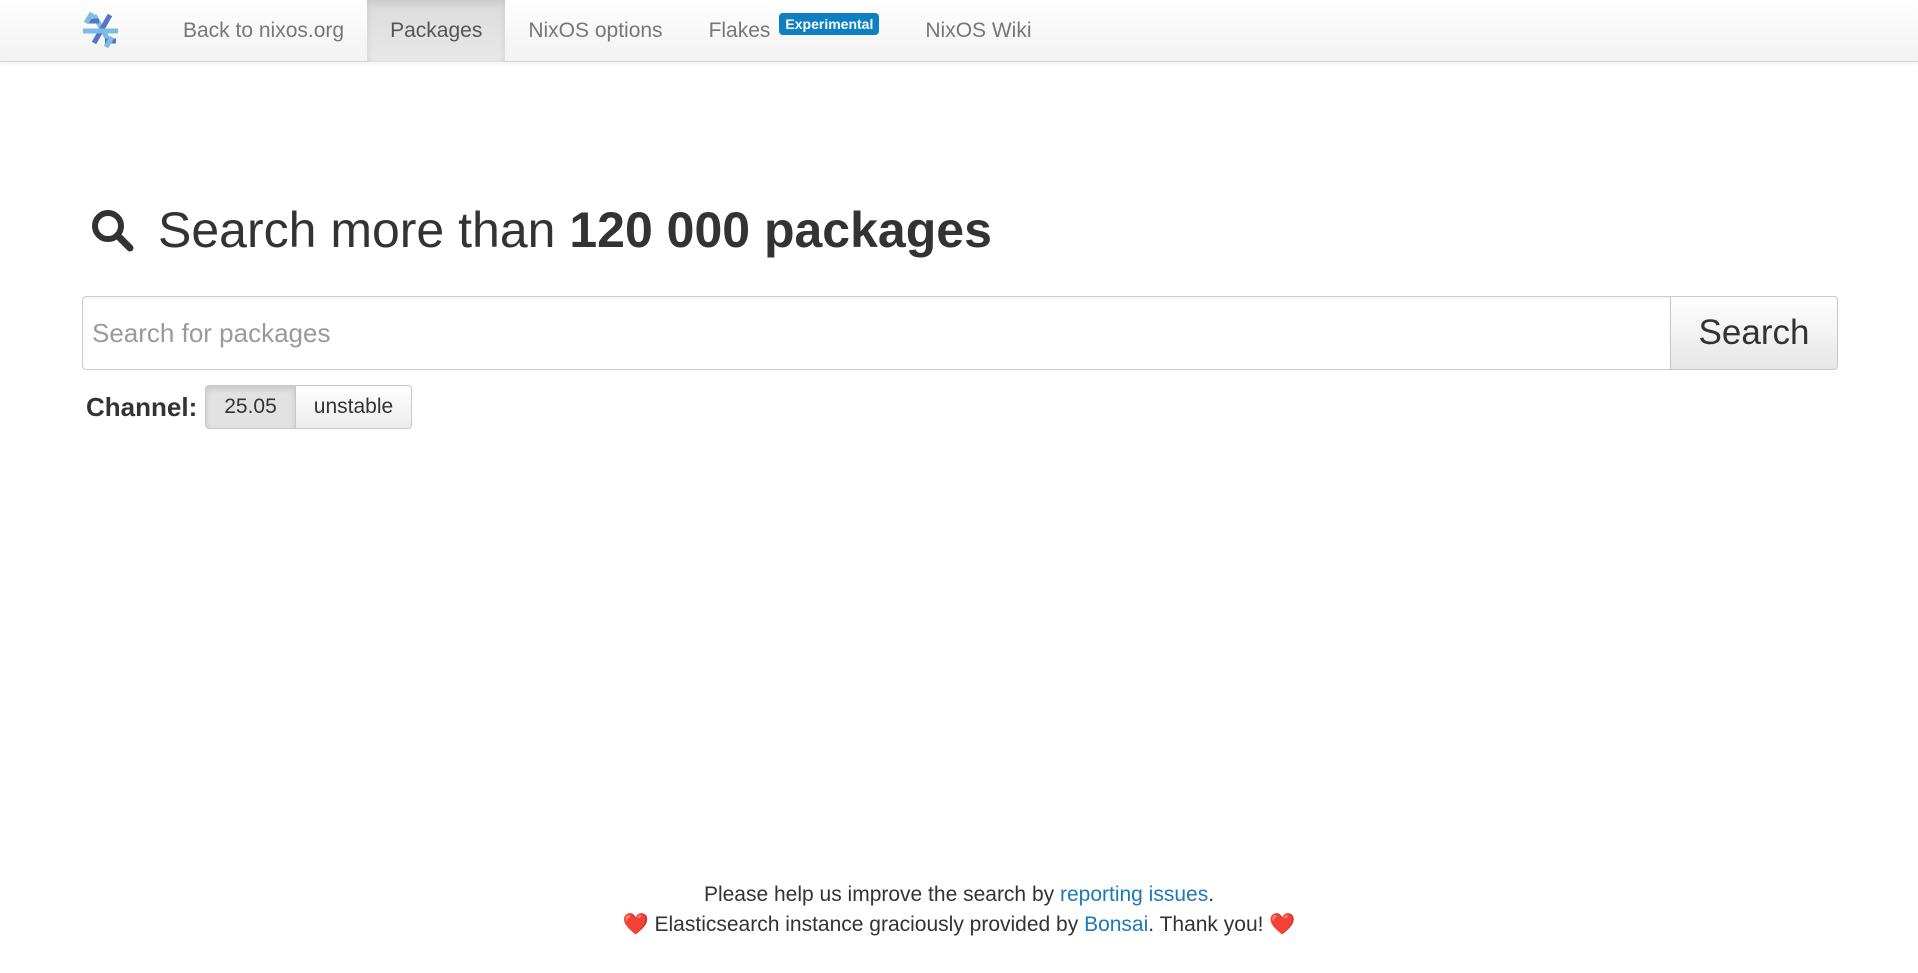 Image resolution: width=1918 pixels, height=973 pixels. What do you see at coordinates (739, 30) in the screenshot?
I see `nav-item-label: Flakes` at bounding box center [739, 30].